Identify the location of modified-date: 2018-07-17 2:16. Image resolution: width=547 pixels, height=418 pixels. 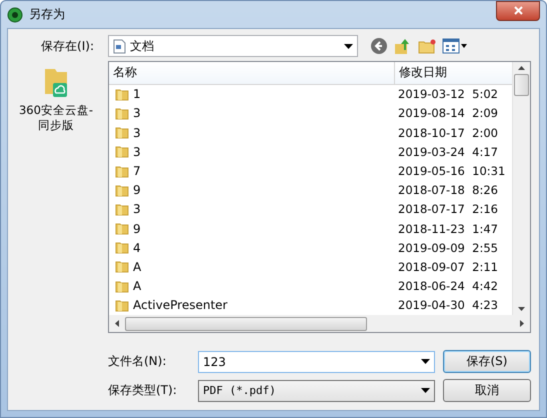
(448, 209).